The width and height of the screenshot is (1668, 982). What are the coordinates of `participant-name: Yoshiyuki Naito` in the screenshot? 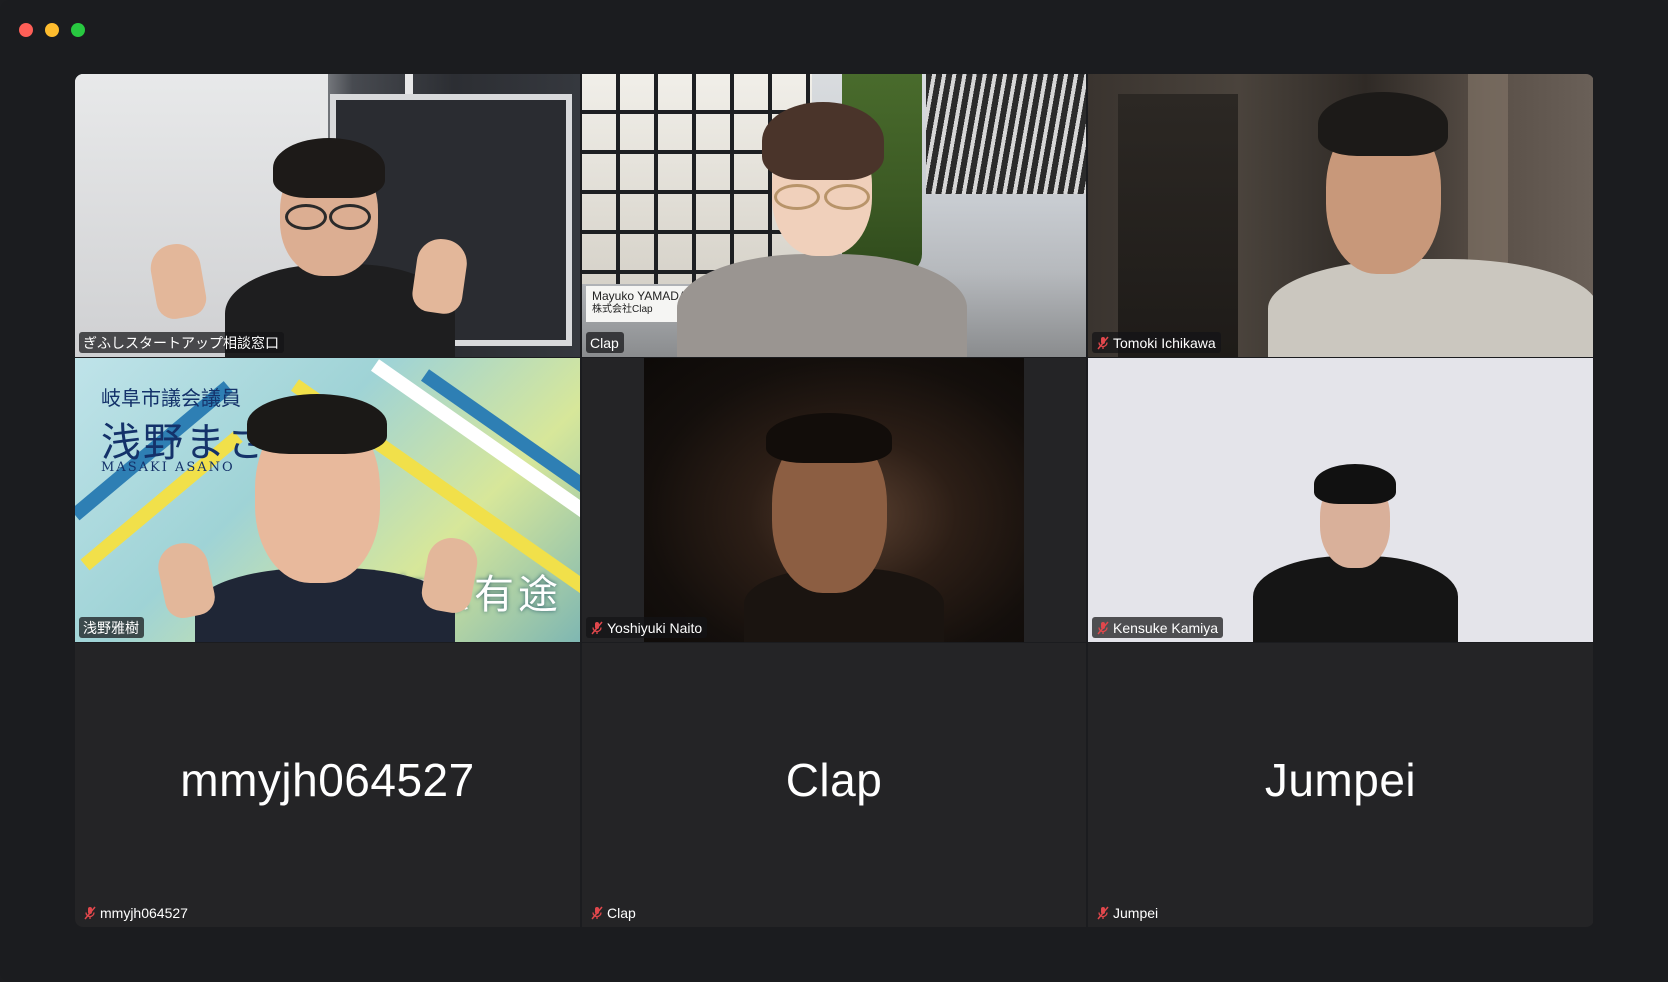 It's located at (655, 628).